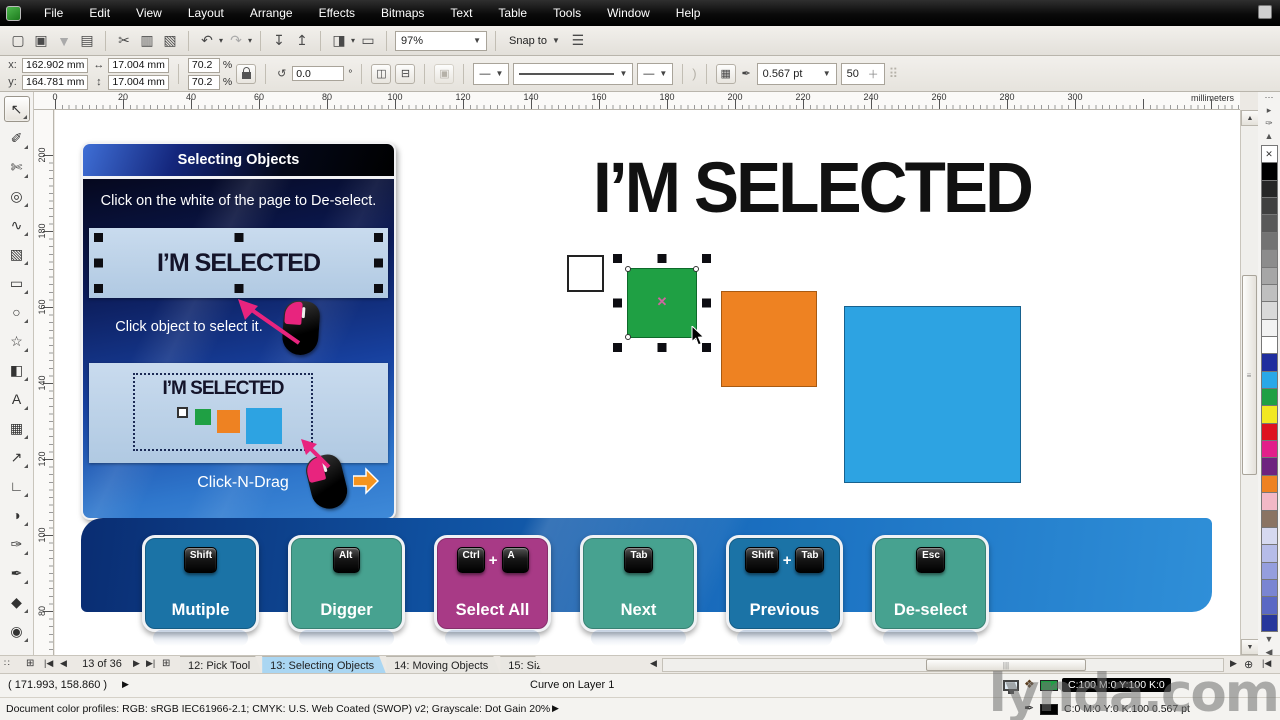  Describe the element at coordinates (221, 40) in the screenshot. I see `undo-dropdown-icon: ▾` at that location.